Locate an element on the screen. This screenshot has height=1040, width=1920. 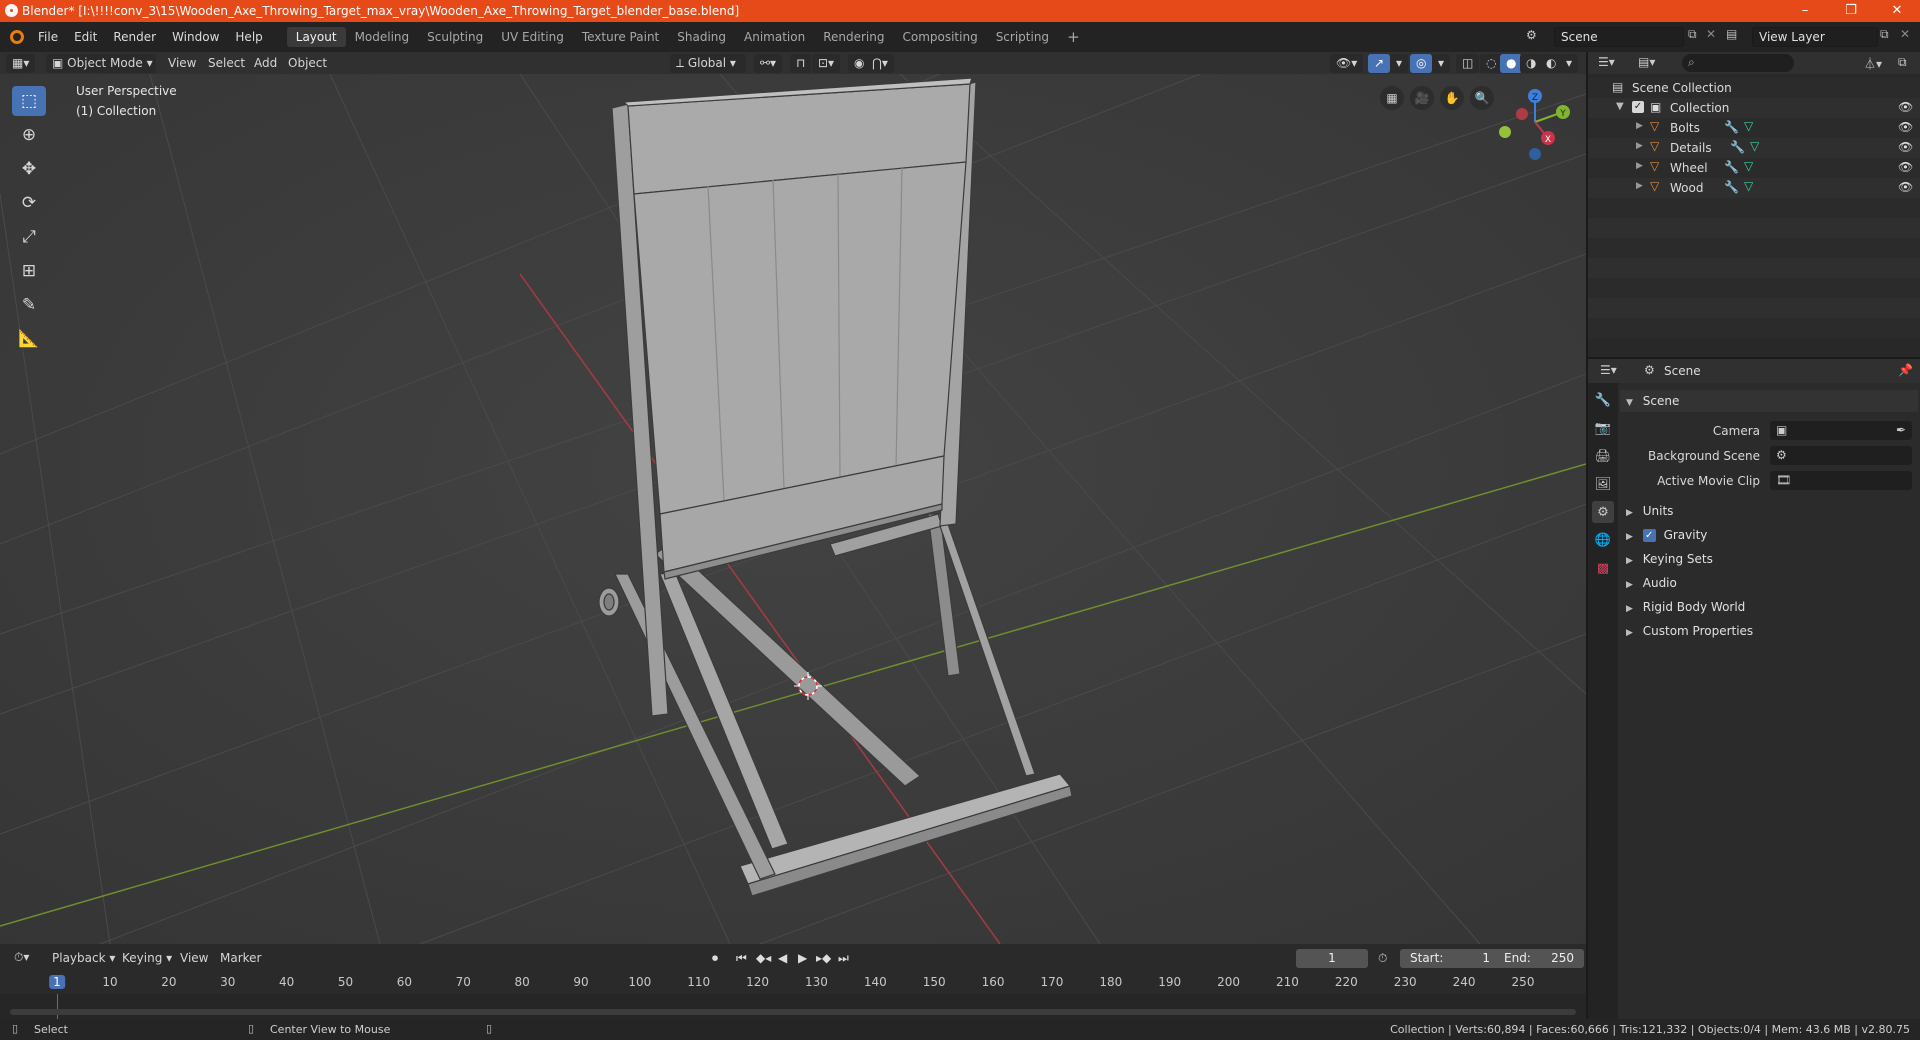
scale-tool-icon: ⤢ is located at coordinates (29, 237).